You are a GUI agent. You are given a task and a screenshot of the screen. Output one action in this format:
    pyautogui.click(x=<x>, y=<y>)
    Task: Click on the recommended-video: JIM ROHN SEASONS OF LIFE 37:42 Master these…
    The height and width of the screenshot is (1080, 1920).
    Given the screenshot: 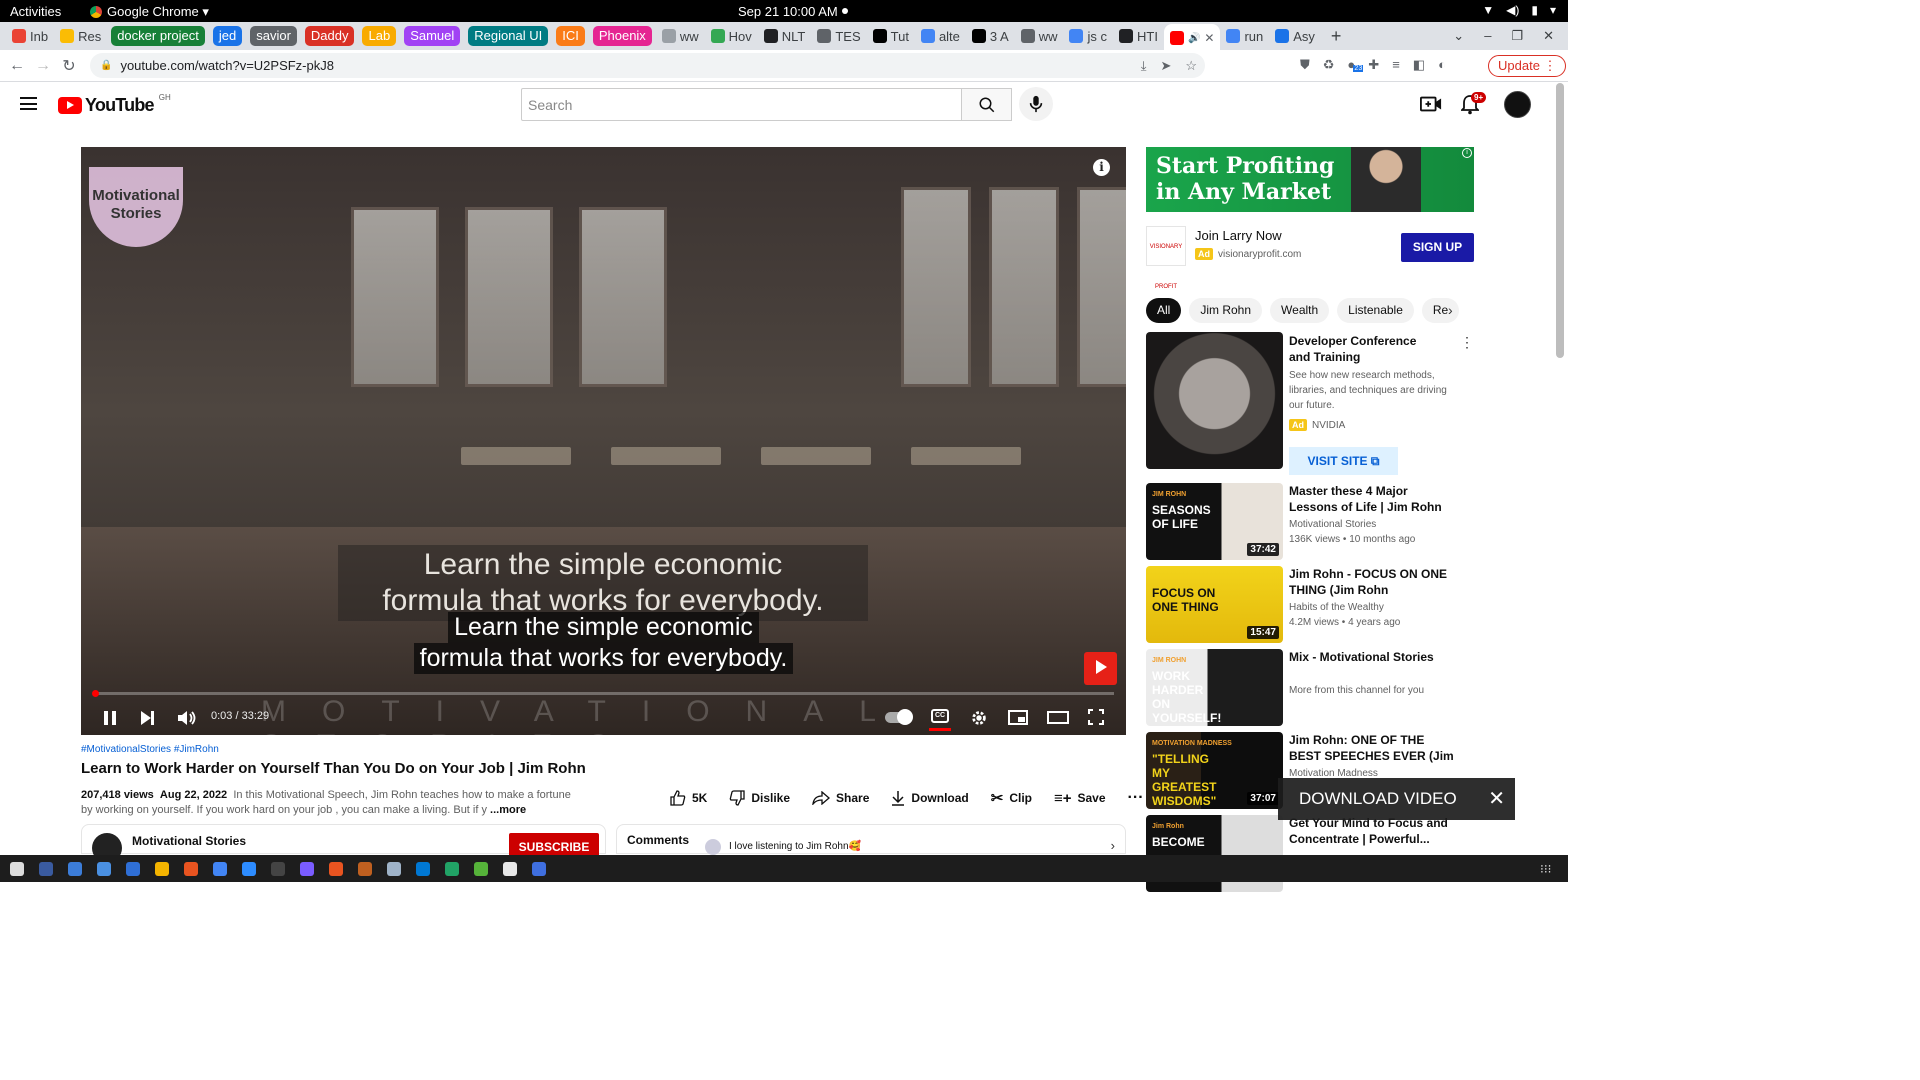 What is the action you would take?
    pyautogui.click(x=1301, y=522)
    